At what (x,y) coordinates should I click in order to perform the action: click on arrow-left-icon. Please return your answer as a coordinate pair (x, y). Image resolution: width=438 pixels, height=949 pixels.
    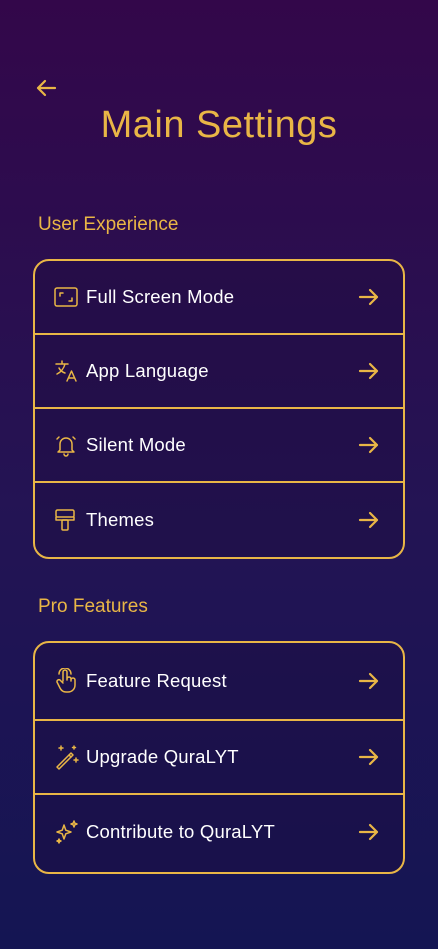
    Looking at the image, I should click on (46, 88).